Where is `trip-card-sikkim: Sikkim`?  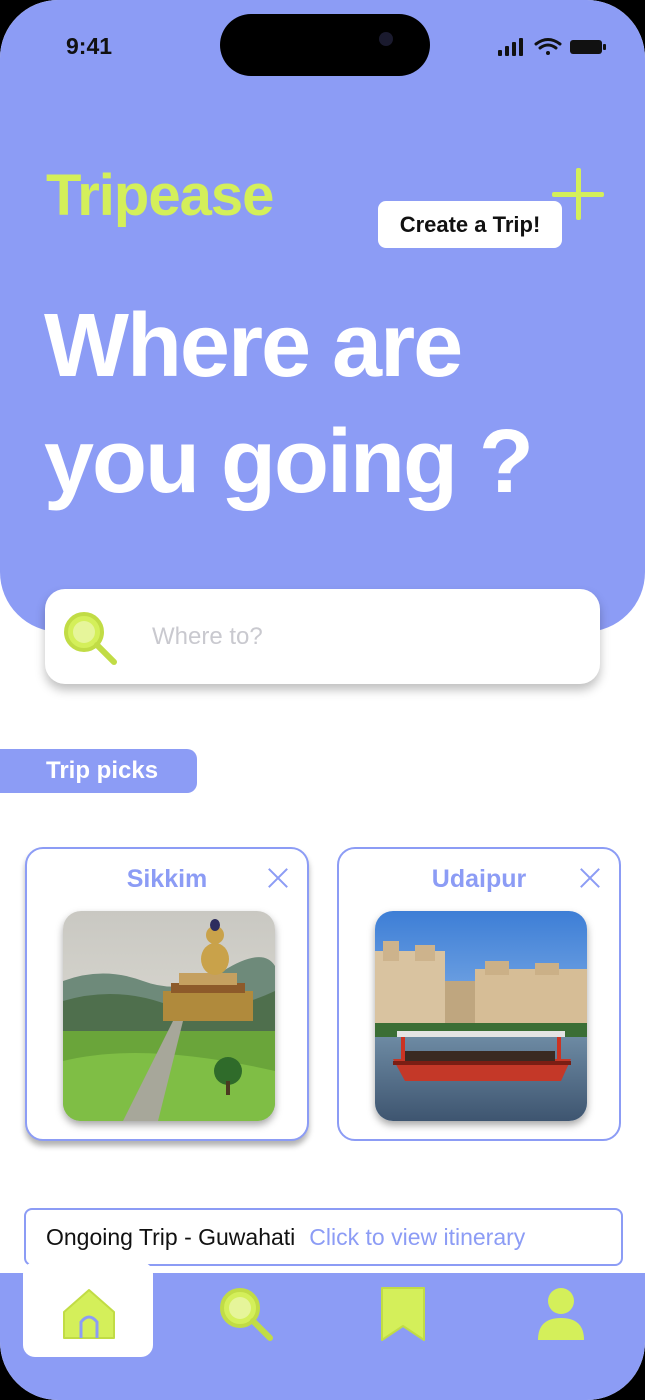
trip-card-sikkim: Sikkim is located at coordinates (167, 994).